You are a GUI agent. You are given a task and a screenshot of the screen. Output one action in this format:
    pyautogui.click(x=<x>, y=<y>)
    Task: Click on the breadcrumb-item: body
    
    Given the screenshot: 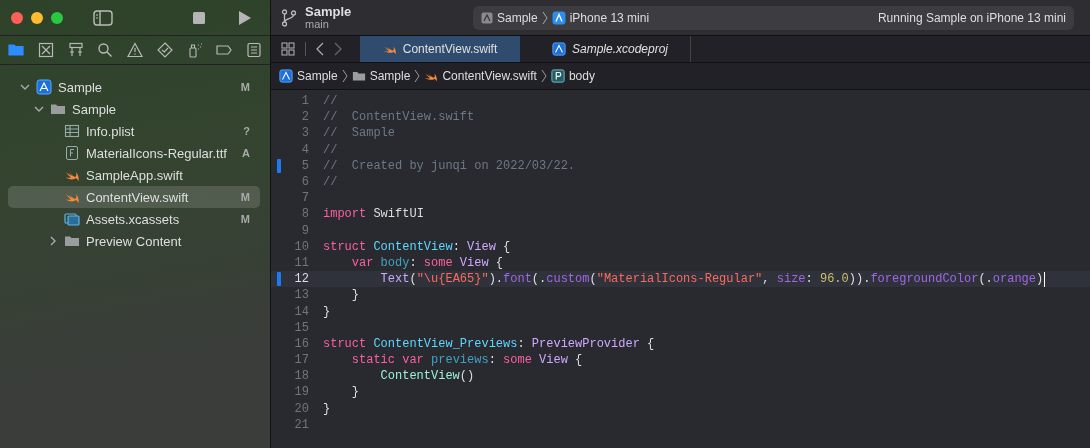 What is the action you would take?
    pyautogui.click(x=572, y=76)
    